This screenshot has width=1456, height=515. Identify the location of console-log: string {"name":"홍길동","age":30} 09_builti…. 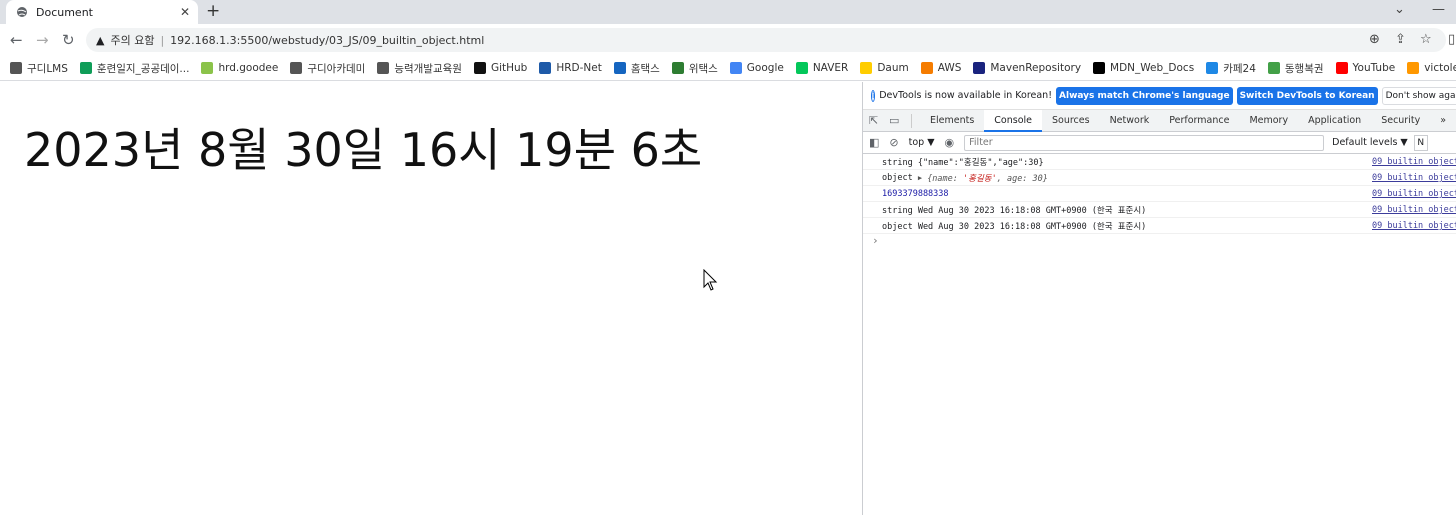
(1159, 201).